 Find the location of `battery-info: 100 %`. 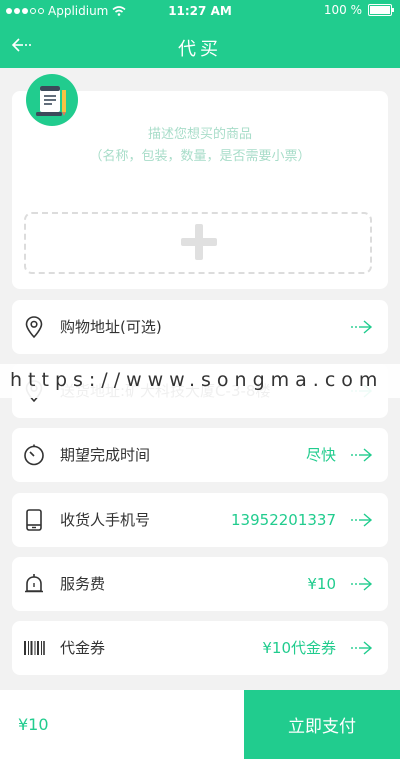

battery-info: 100 % is located at coordinates (358, 10).